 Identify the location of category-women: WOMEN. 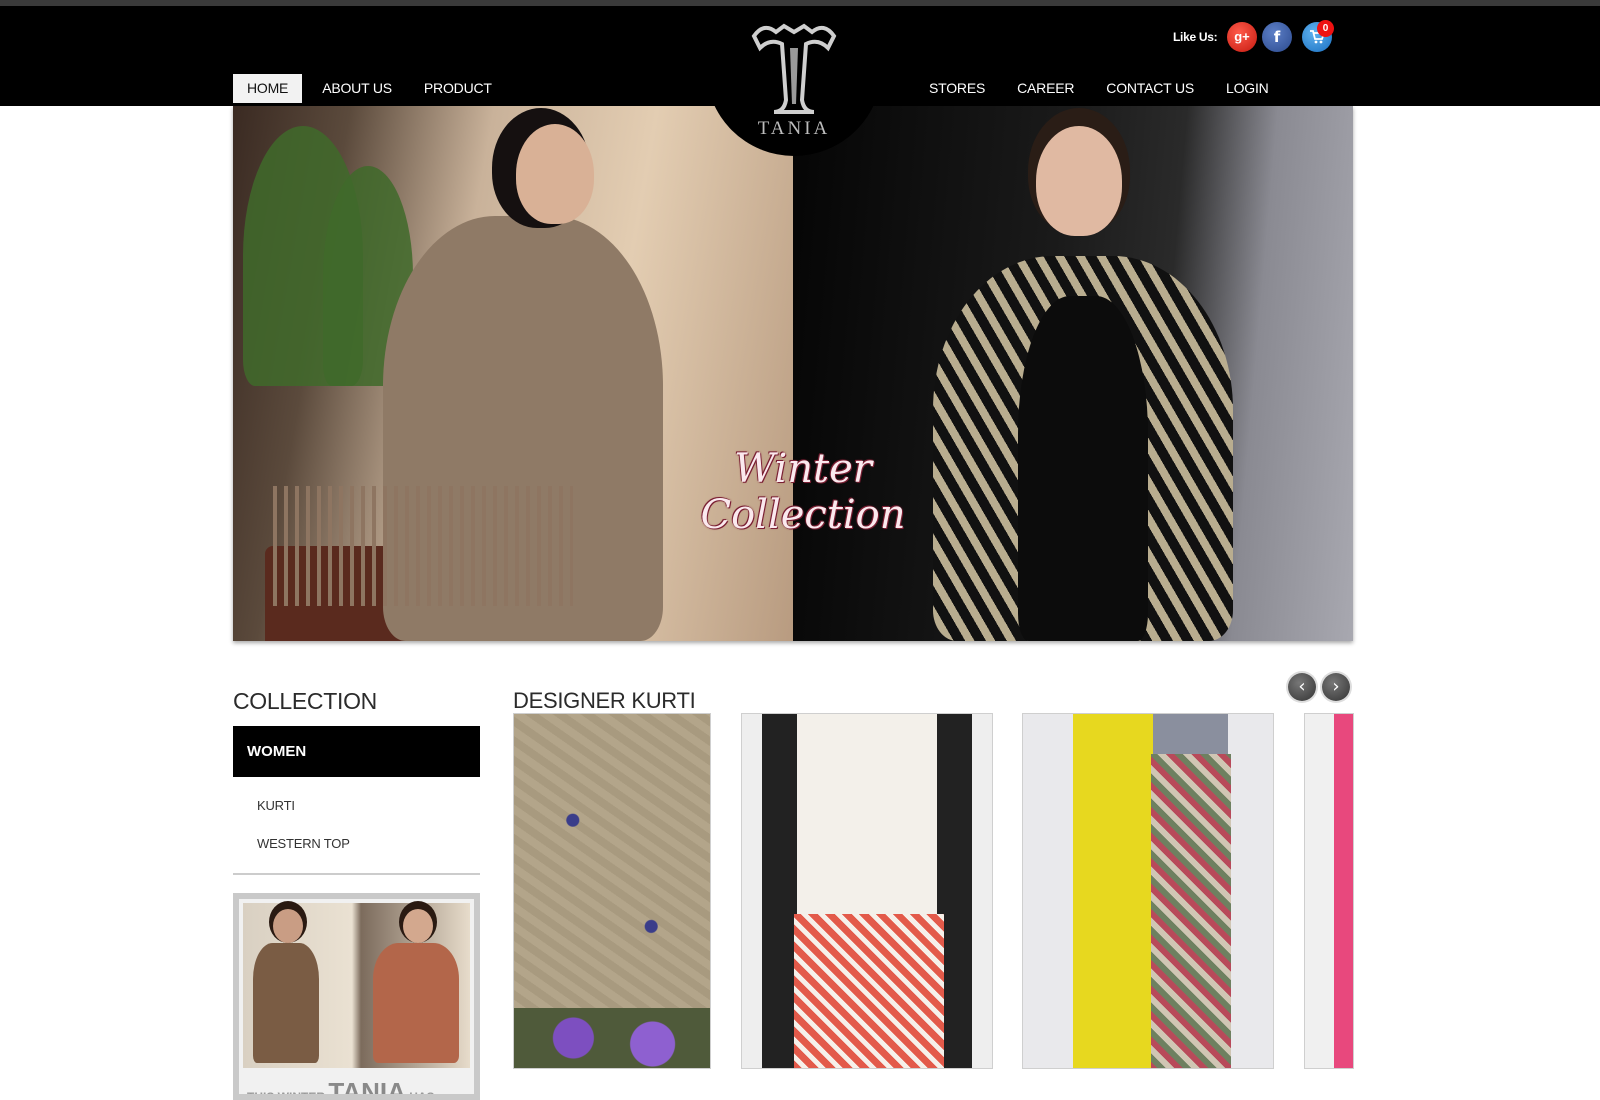
(356, 751).